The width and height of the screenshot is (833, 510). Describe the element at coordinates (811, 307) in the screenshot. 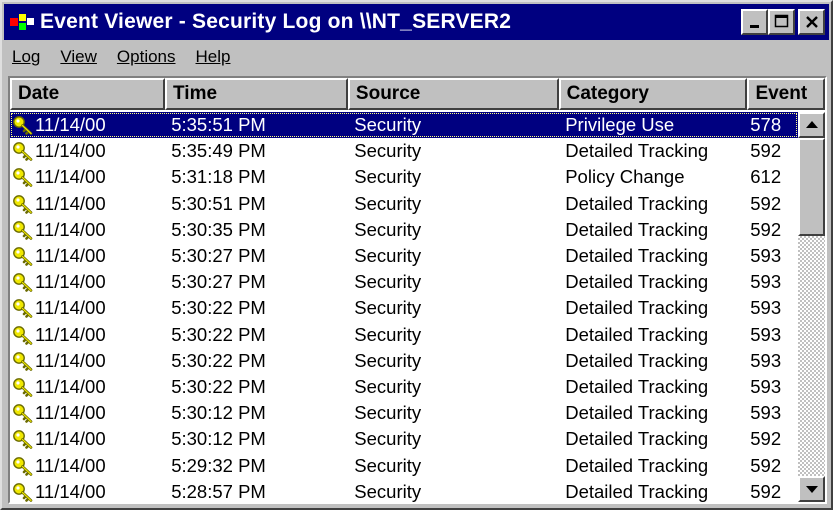

I see `vertical-scrollbar` at that location.